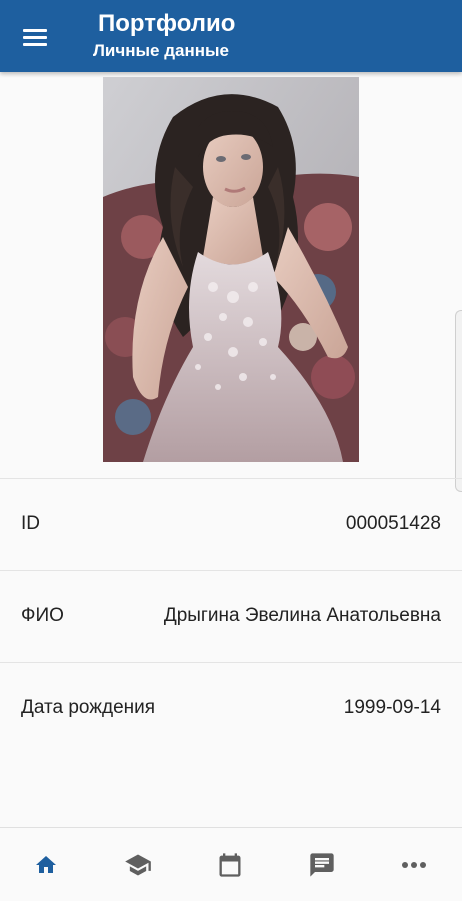 Image resolution: width=462 pixels, height=901 pixels. What do you see at coordinates (161, 50) in the screenshot?
I see `page-subtitle: Личные данные` at bounding box center [161, 50].